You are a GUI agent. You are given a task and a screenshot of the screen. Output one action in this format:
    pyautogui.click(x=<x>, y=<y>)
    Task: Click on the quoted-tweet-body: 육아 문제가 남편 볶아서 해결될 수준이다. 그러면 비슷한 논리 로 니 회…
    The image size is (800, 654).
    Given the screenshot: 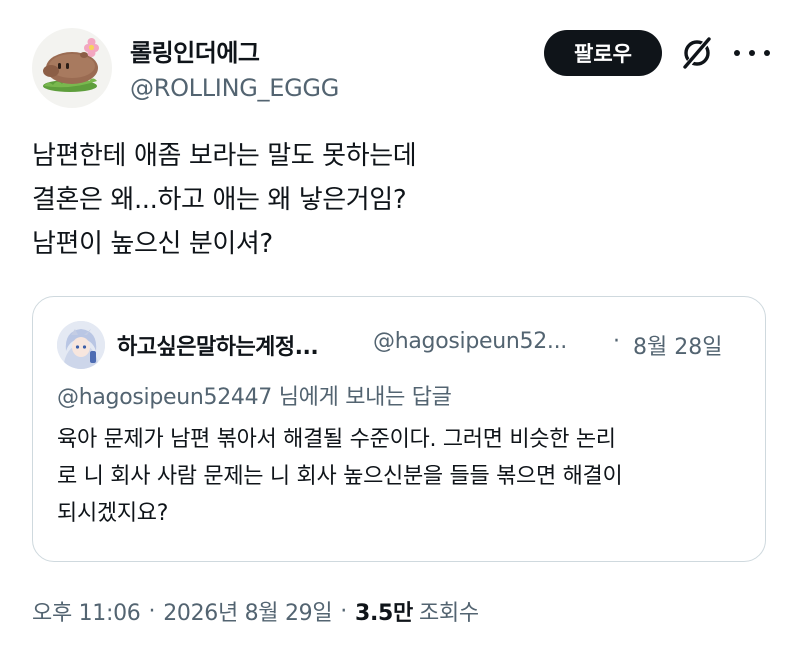 What is the action you would take?
    pyautogui.click(x=402, y=476)
    